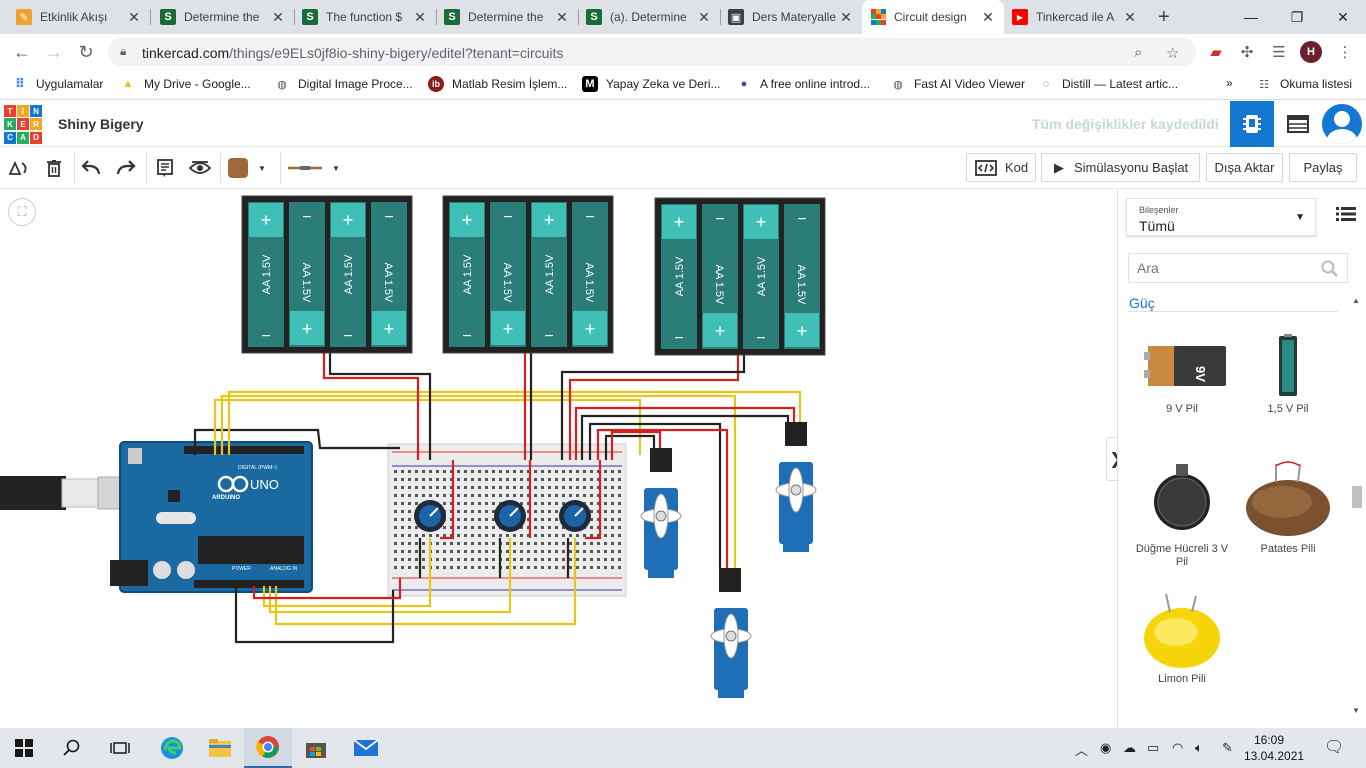  I want to click on redo-button, so click(126, 168).